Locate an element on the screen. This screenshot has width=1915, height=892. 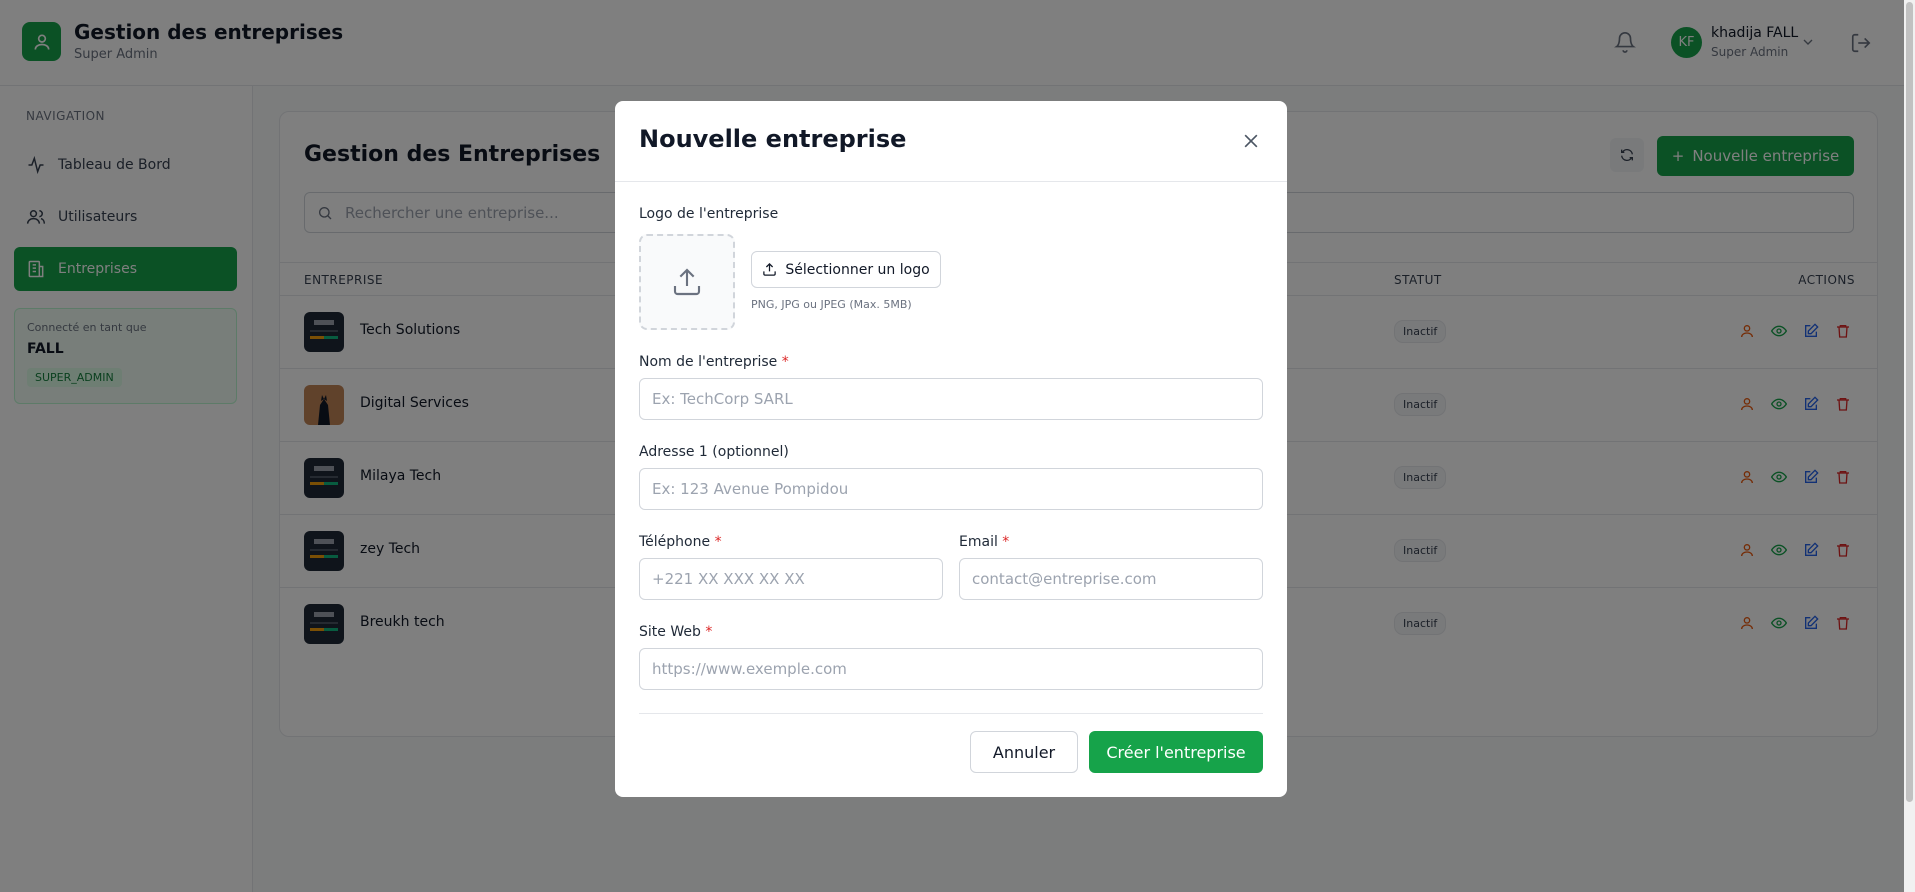
logo-hint: PNG, JPG ou JPEG (Max. 5MB) is located at coordinates (831, 304).